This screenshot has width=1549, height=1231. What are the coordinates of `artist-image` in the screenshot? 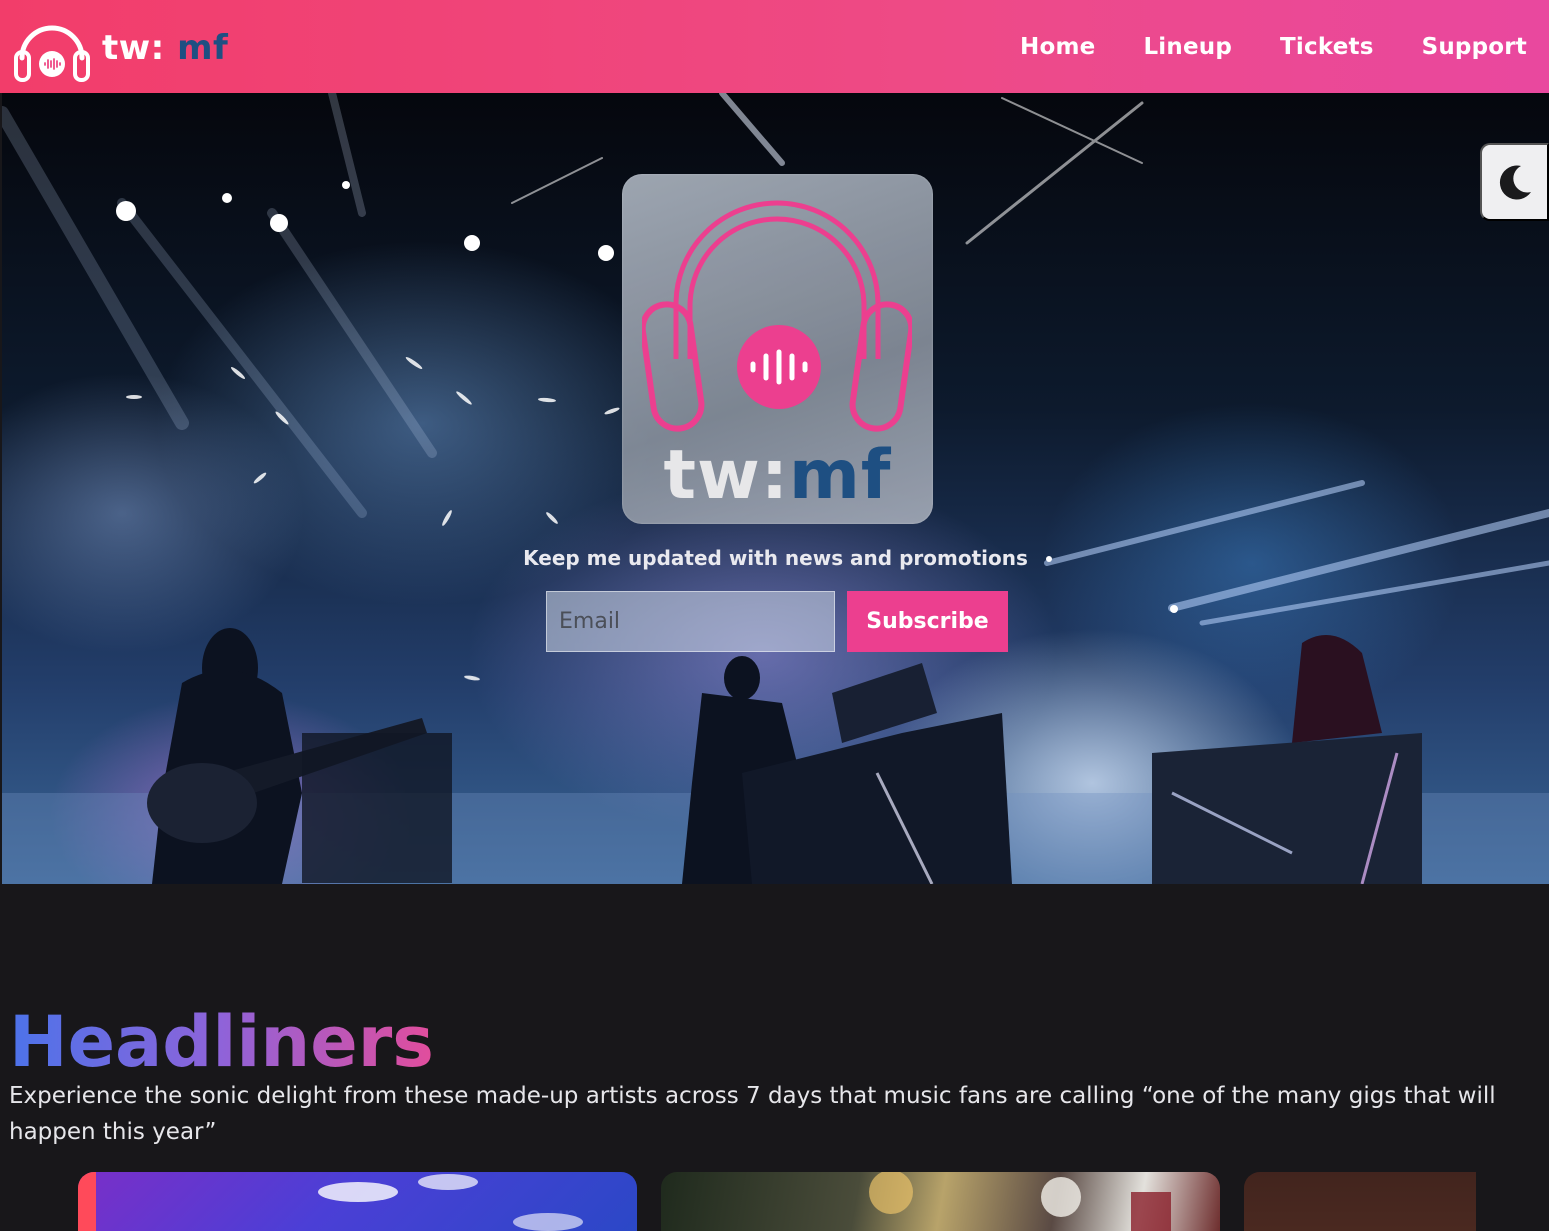 It's located at (1360, 1201).